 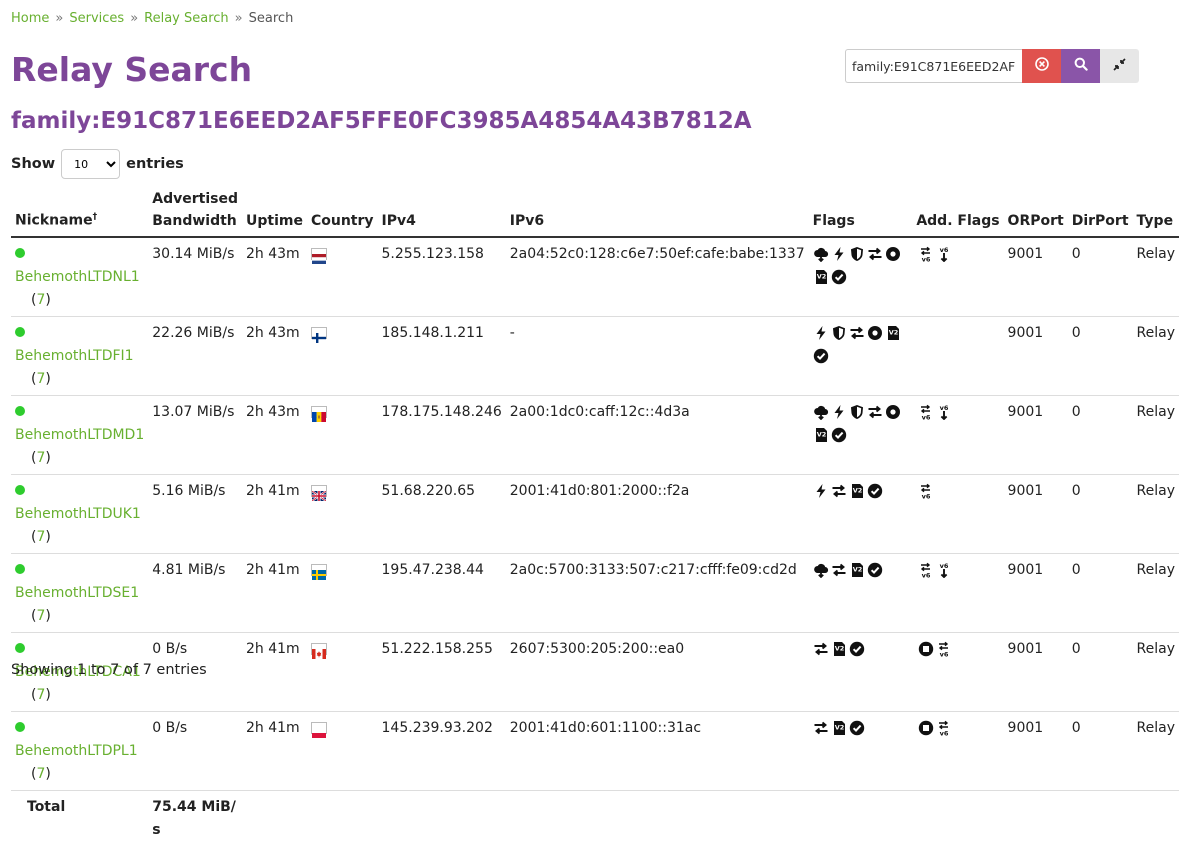 I want to click on col-dirport: DirPort, so click(x=1100, y=211).